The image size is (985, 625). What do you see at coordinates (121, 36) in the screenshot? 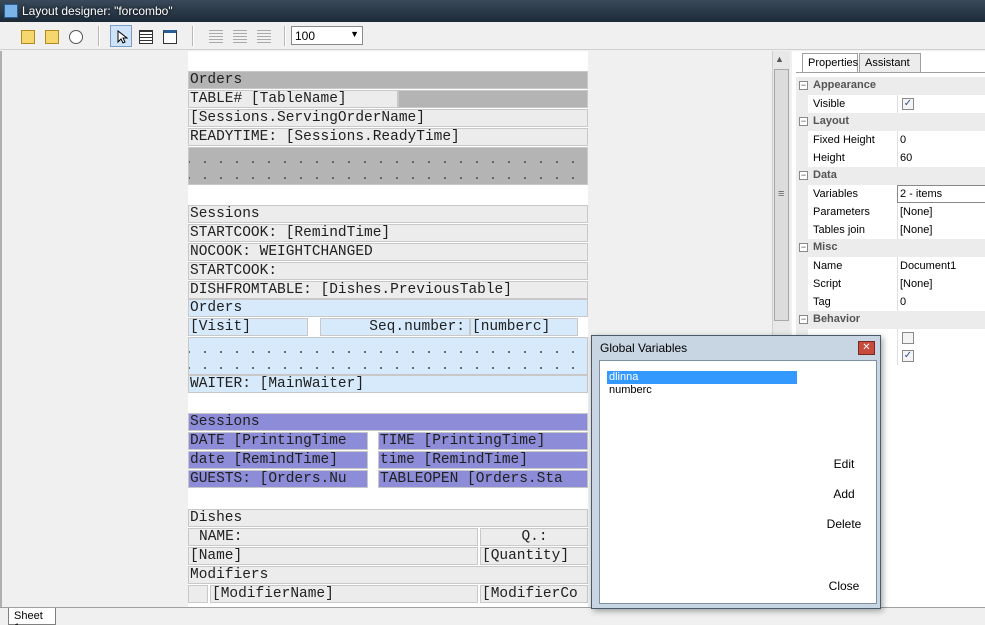
I see `select-tool-button` at bounding box center [121, 36].